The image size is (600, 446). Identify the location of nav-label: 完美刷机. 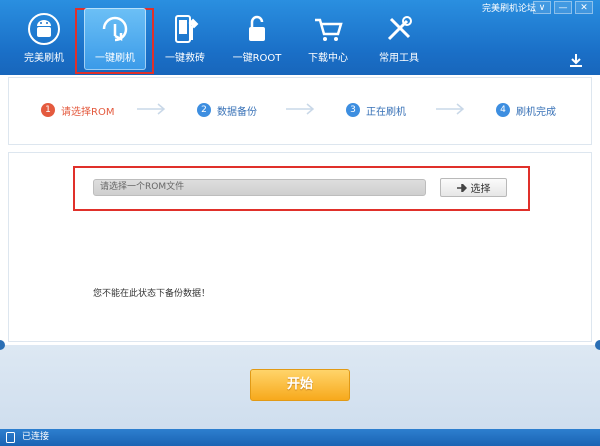
(44, 58).